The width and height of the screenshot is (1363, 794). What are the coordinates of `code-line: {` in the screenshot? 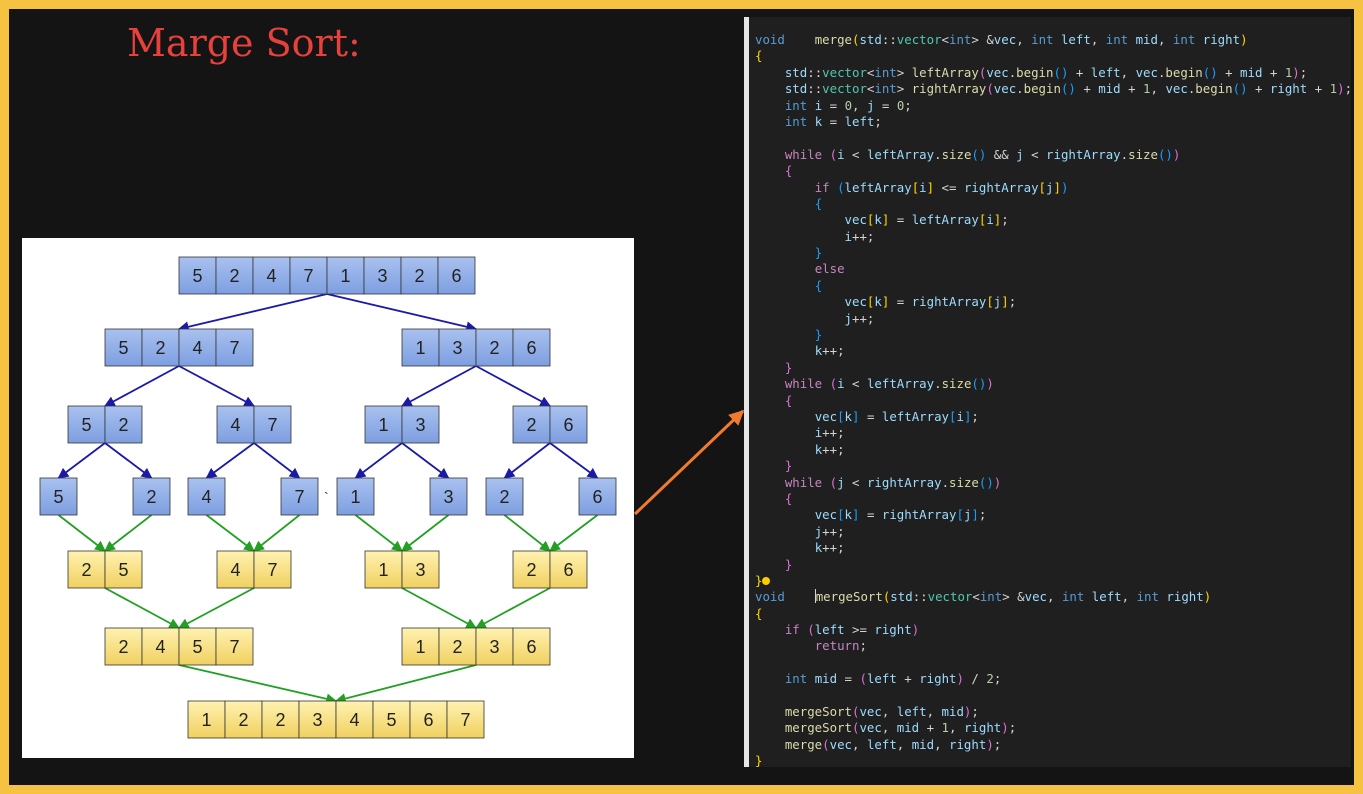 It's located at (1053, 614).